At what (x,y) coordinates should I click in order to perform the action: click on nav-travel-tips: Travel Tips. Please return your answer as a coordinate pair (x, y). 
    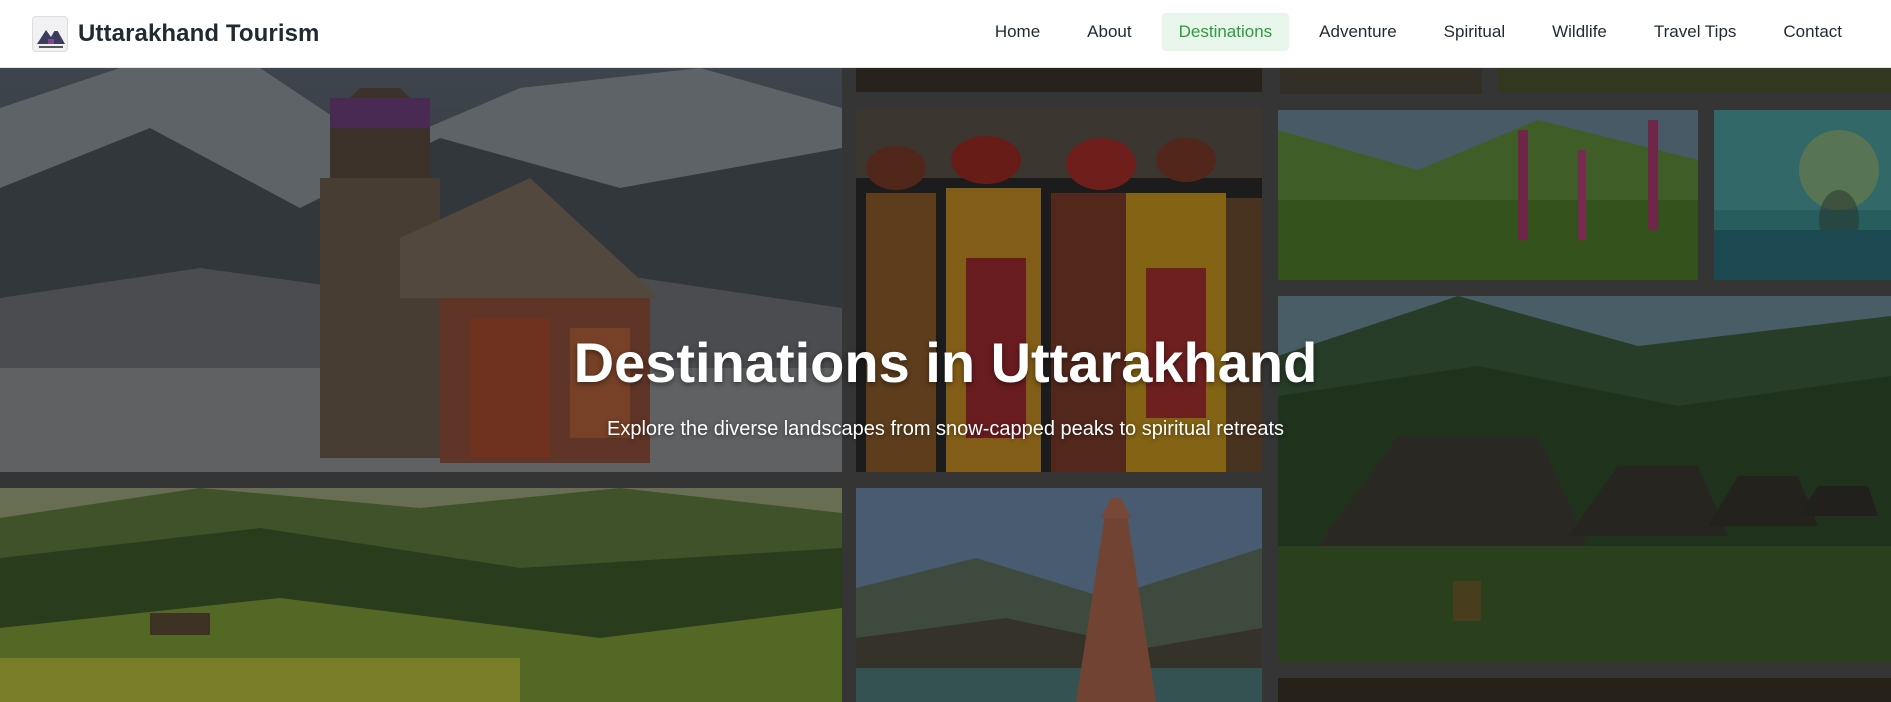
    Looking at the image, I should click on (1695, 32).